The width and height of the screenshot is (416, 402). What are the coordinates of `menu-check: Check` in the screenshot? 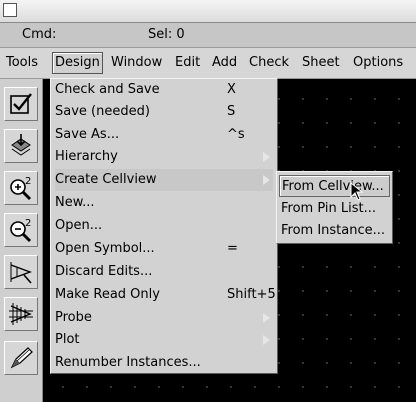 It's located at (269, 63).